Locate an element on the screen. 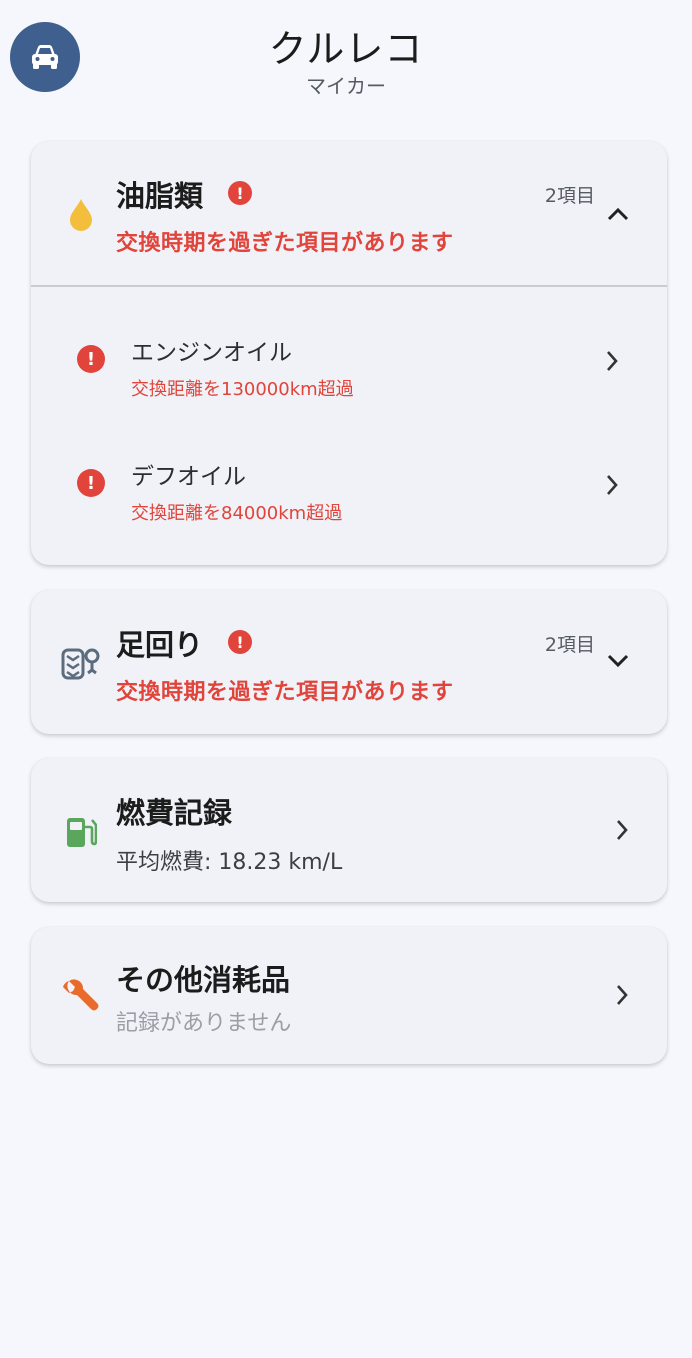 This screenshot has width=692, height=1358. fuel-pump-icon is located at coordinates (81, 832).